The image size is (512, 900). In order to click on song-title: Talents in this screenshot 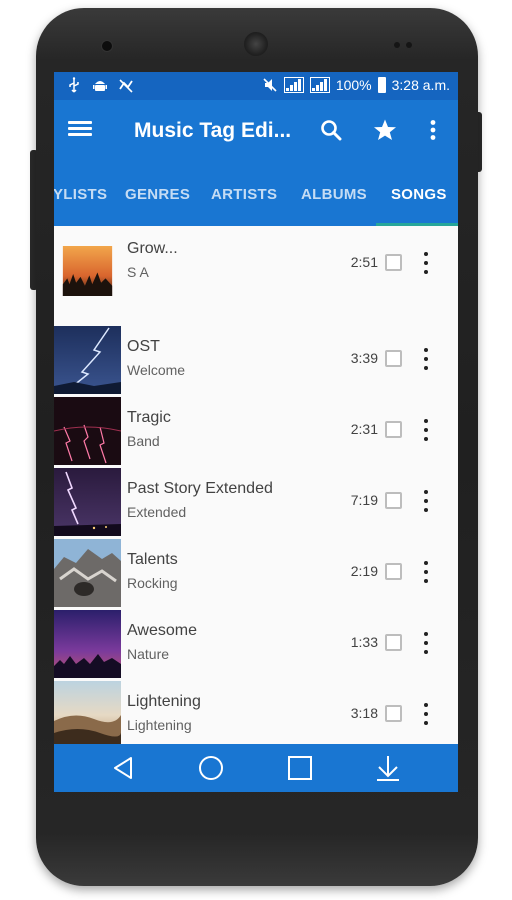, I will do `click(152, 559)`.